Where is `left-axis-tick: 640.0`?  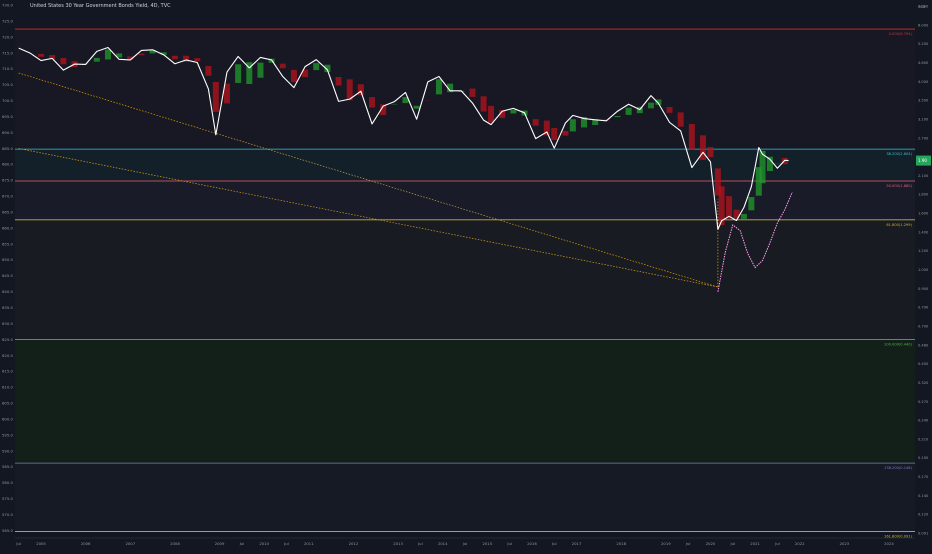
left-axis-tick: 640.0 is located at coordinates (7, 291).